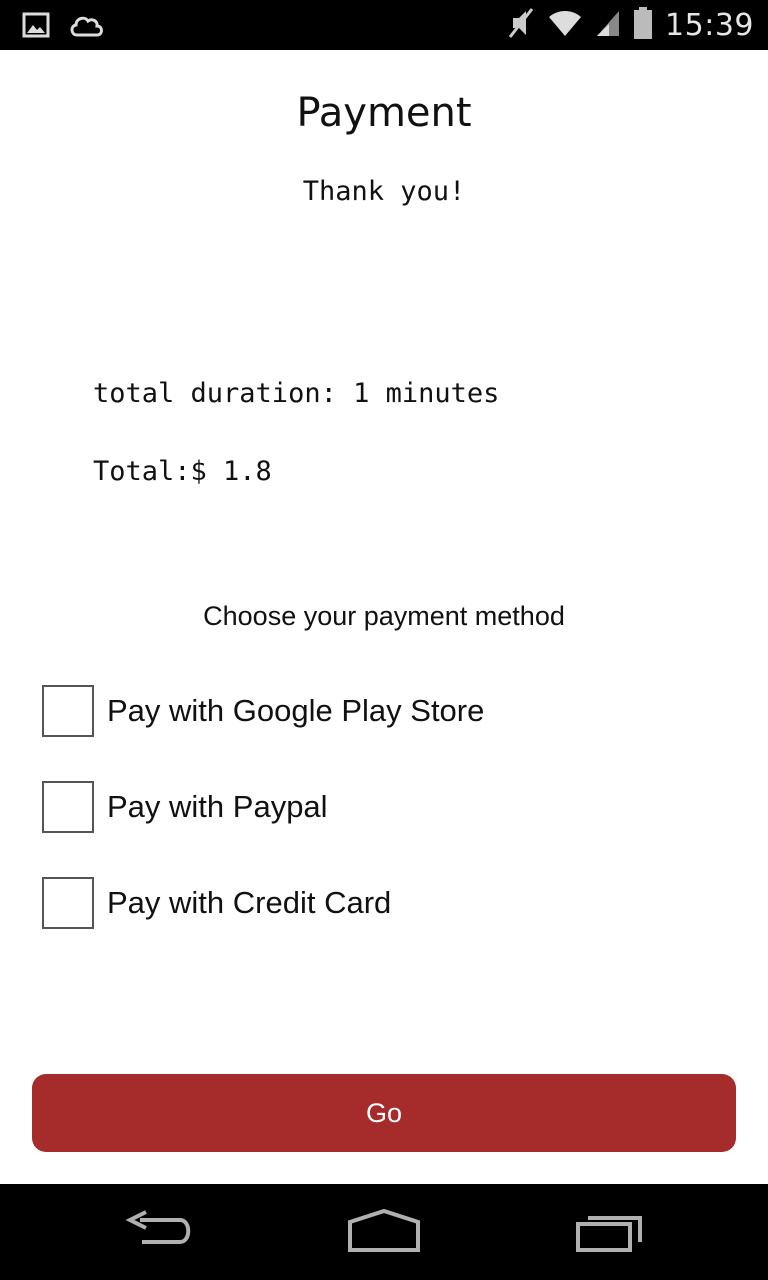  I want to click on option-label: Pay with Paypal, so click(217, 806).